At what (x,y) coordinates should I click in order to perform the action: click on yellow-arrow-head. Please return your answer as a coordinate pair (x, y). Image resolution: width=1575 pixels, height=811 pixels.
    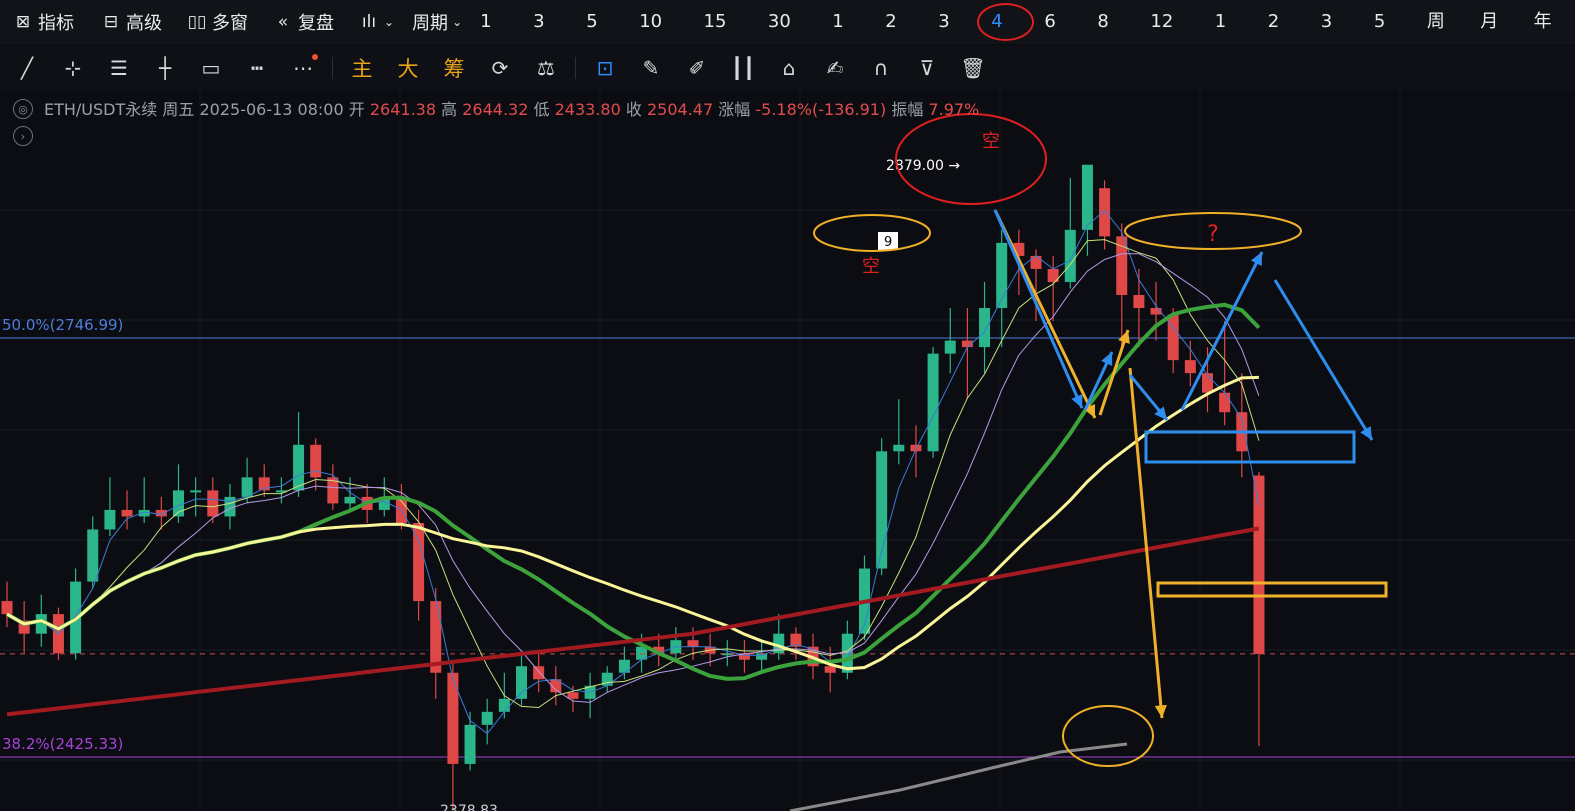
    Looking at the image, I should click on (1160, 711).